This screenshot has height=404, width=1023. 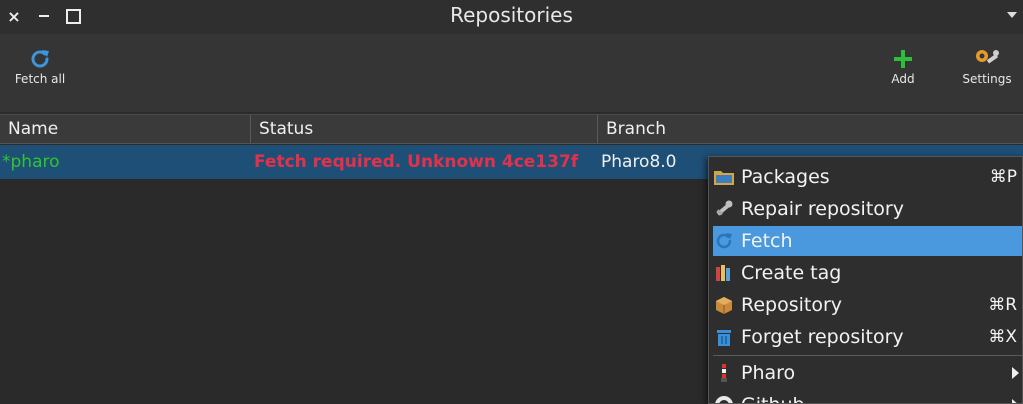 What do you see at coordinates (724, 177) in the screenshot?
I see `folder-icon` at bounding box center [724, 177].